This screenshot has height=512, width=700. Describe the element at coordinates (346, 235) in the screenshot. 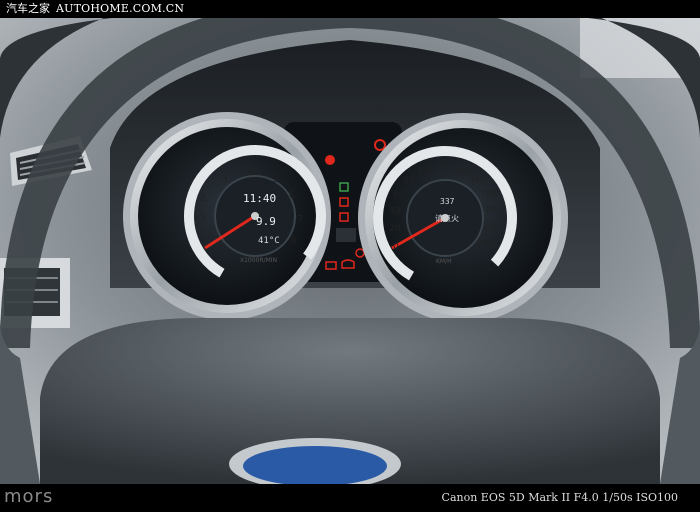

I see `center-display` at that location.